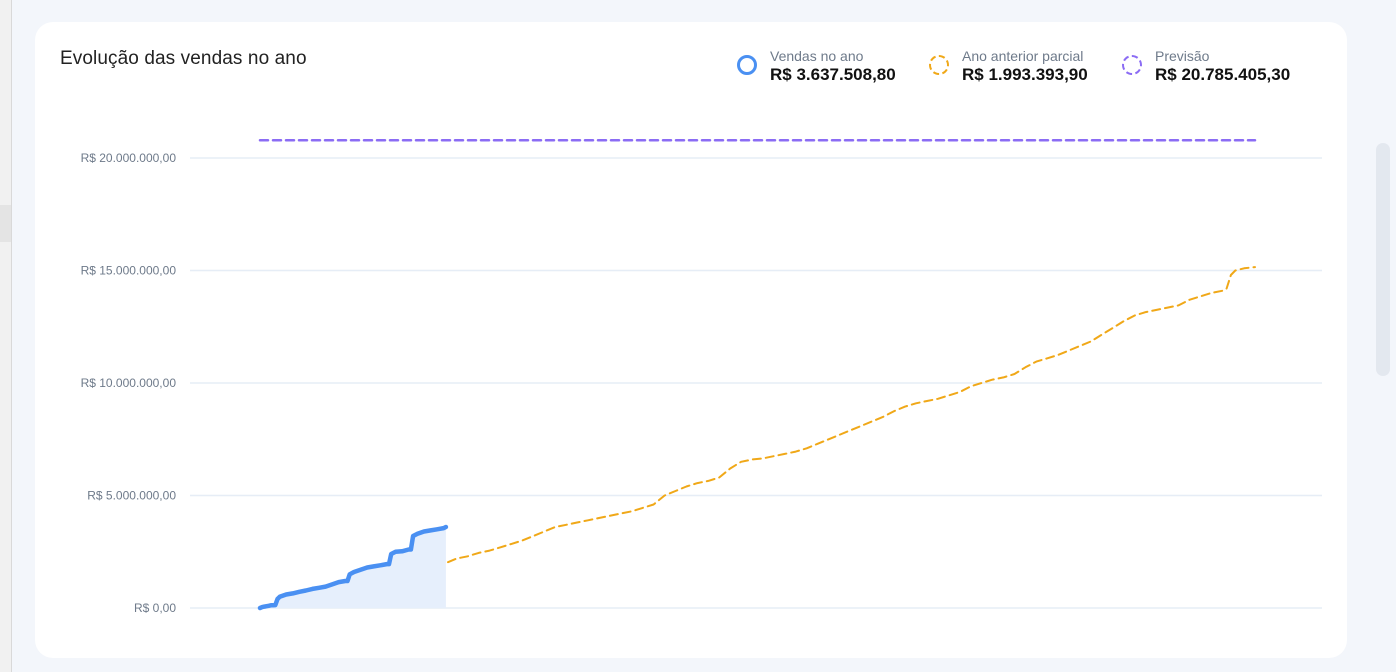  What do you see at coordinates (1383, 259) in the screenshot?
I see `scrollbar-thumb` at bounding box center [1383, 259].